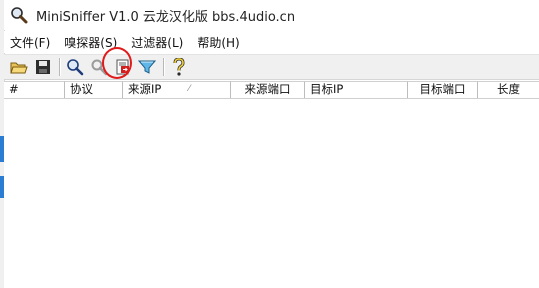  What do you see at coordinates (145, 89) in the screenshot?
I see `column-header-source-ip-label: 来源IP` at bounding box center [145, 89].